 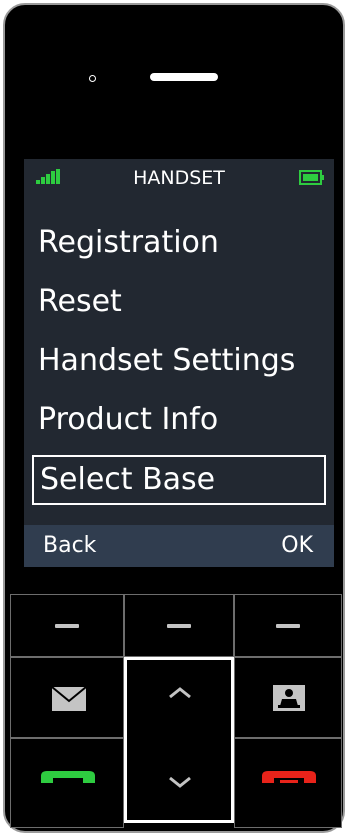 I want to click on chevron-down-icon, so click(x=180, y=782).